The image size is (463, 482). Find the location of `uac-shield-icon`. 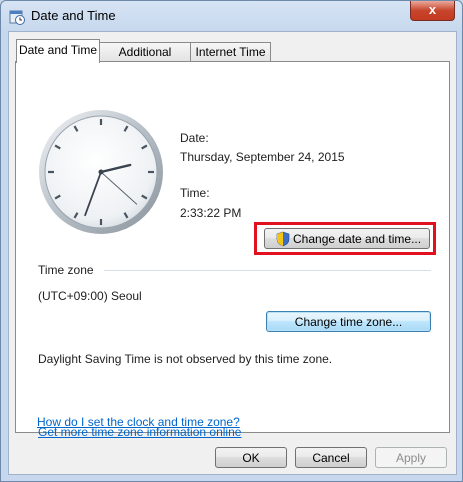

uac-shield-icon is located at coordinates (283, 239).